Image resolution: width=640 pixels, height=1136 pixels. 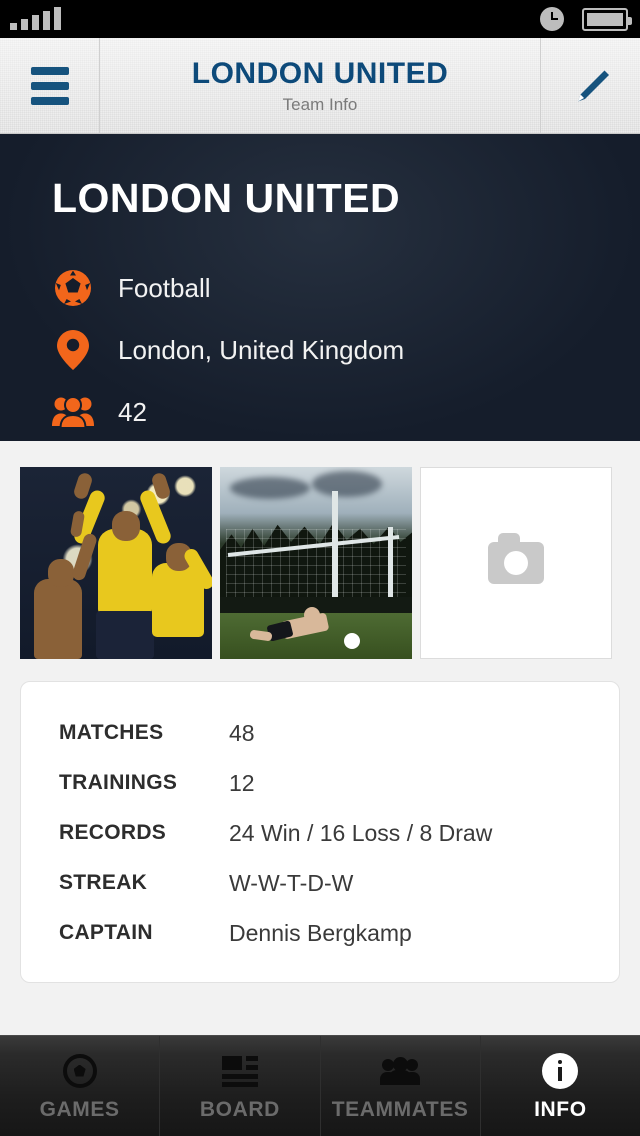 I want to click on info-circle-icon, so click(x=560, y=1071).